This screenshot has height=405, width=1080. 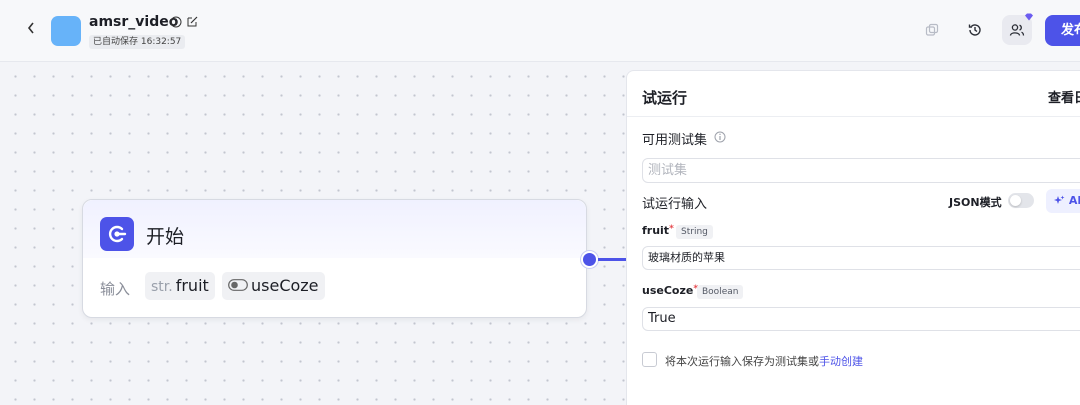 I want to click on type-tag-boolean: Boolean, so click(x=720, y=292).